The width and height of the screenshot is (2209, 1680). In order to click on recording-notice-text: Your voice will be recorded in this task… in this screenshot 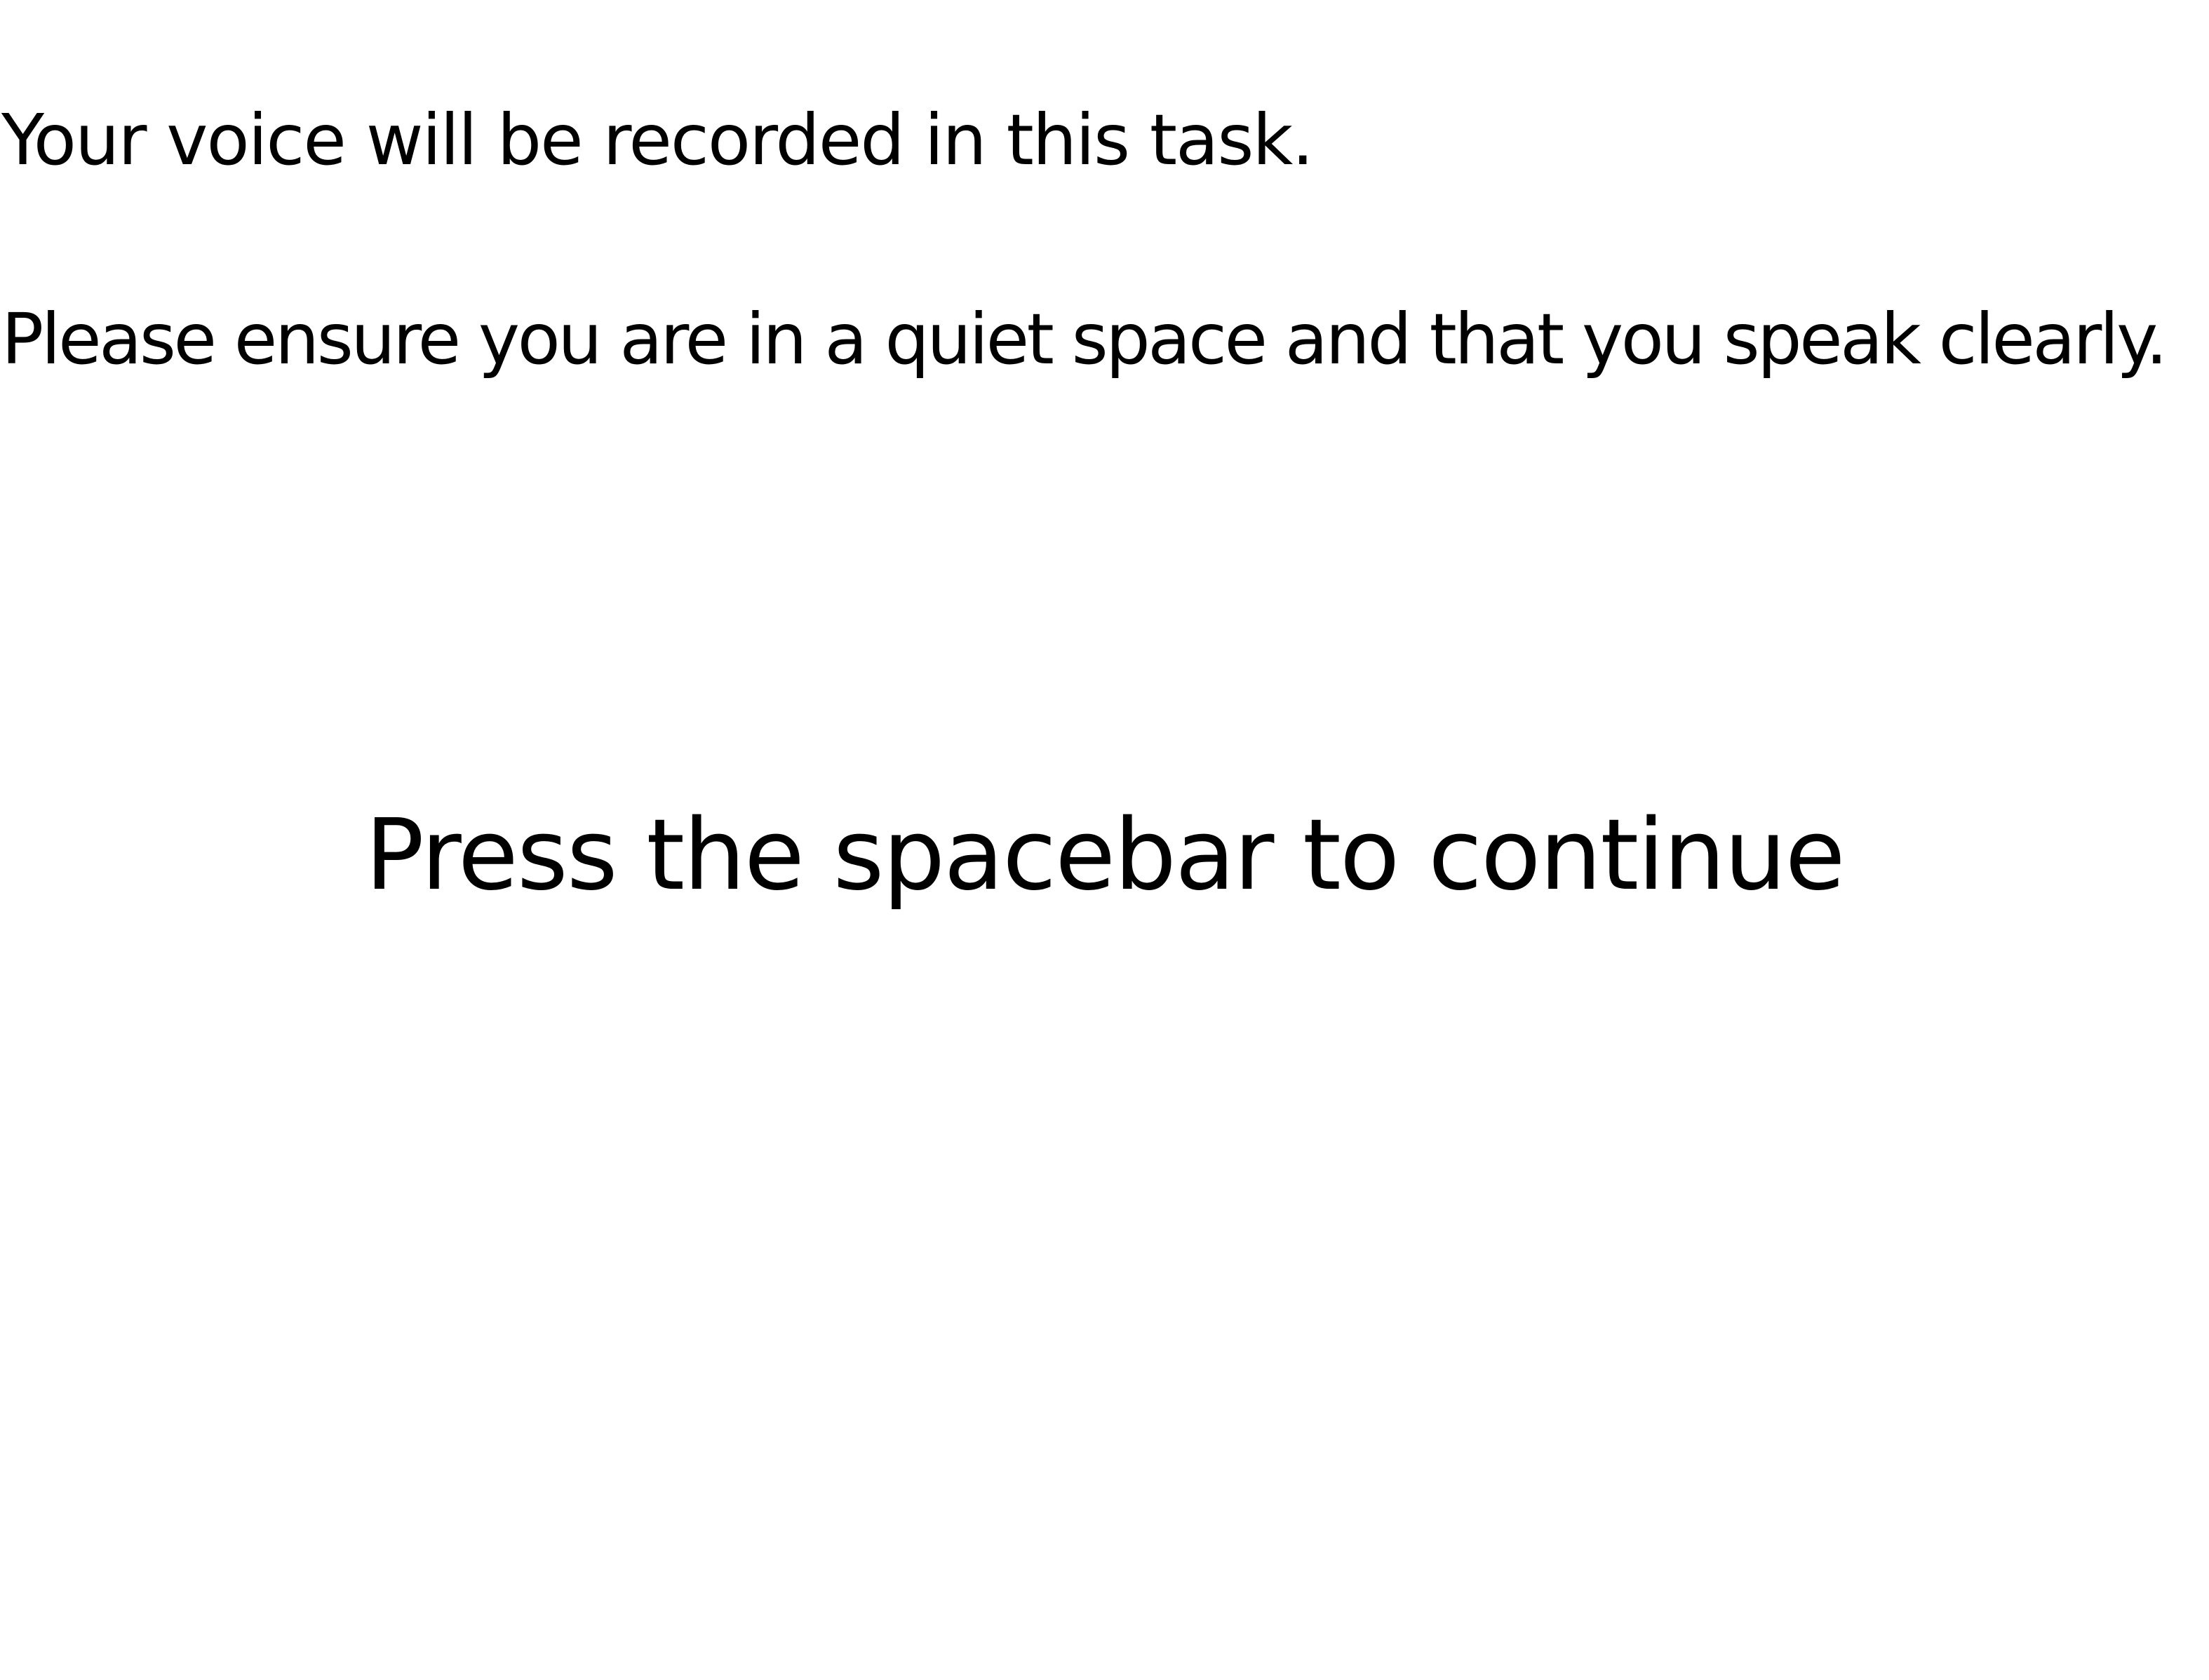, I will do `click(657, 140)`.